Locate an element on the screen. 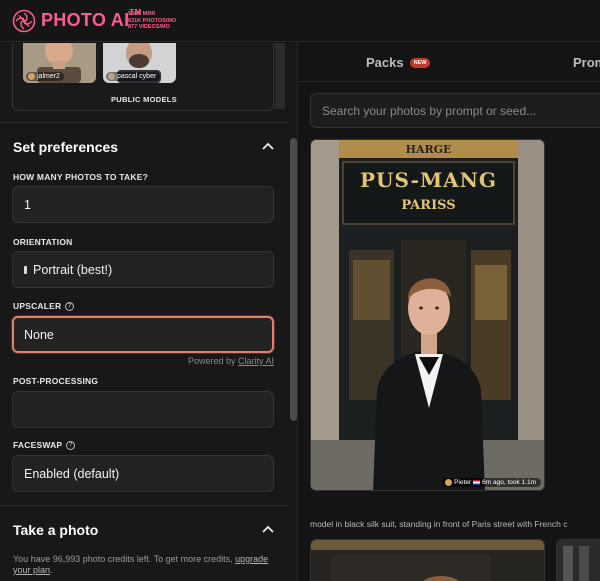 This screenshot has height=581, width=600. model-name: pascal cyber is located at coordinates (137, 76).